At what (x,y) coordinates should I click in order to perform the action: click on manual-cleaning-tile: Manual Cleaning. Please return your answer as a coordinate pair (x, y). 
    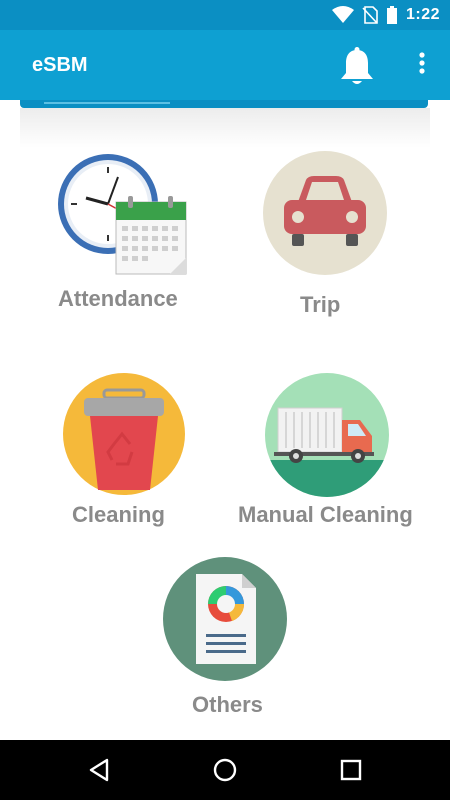
    Looking at the image, I should click on (329, 452).